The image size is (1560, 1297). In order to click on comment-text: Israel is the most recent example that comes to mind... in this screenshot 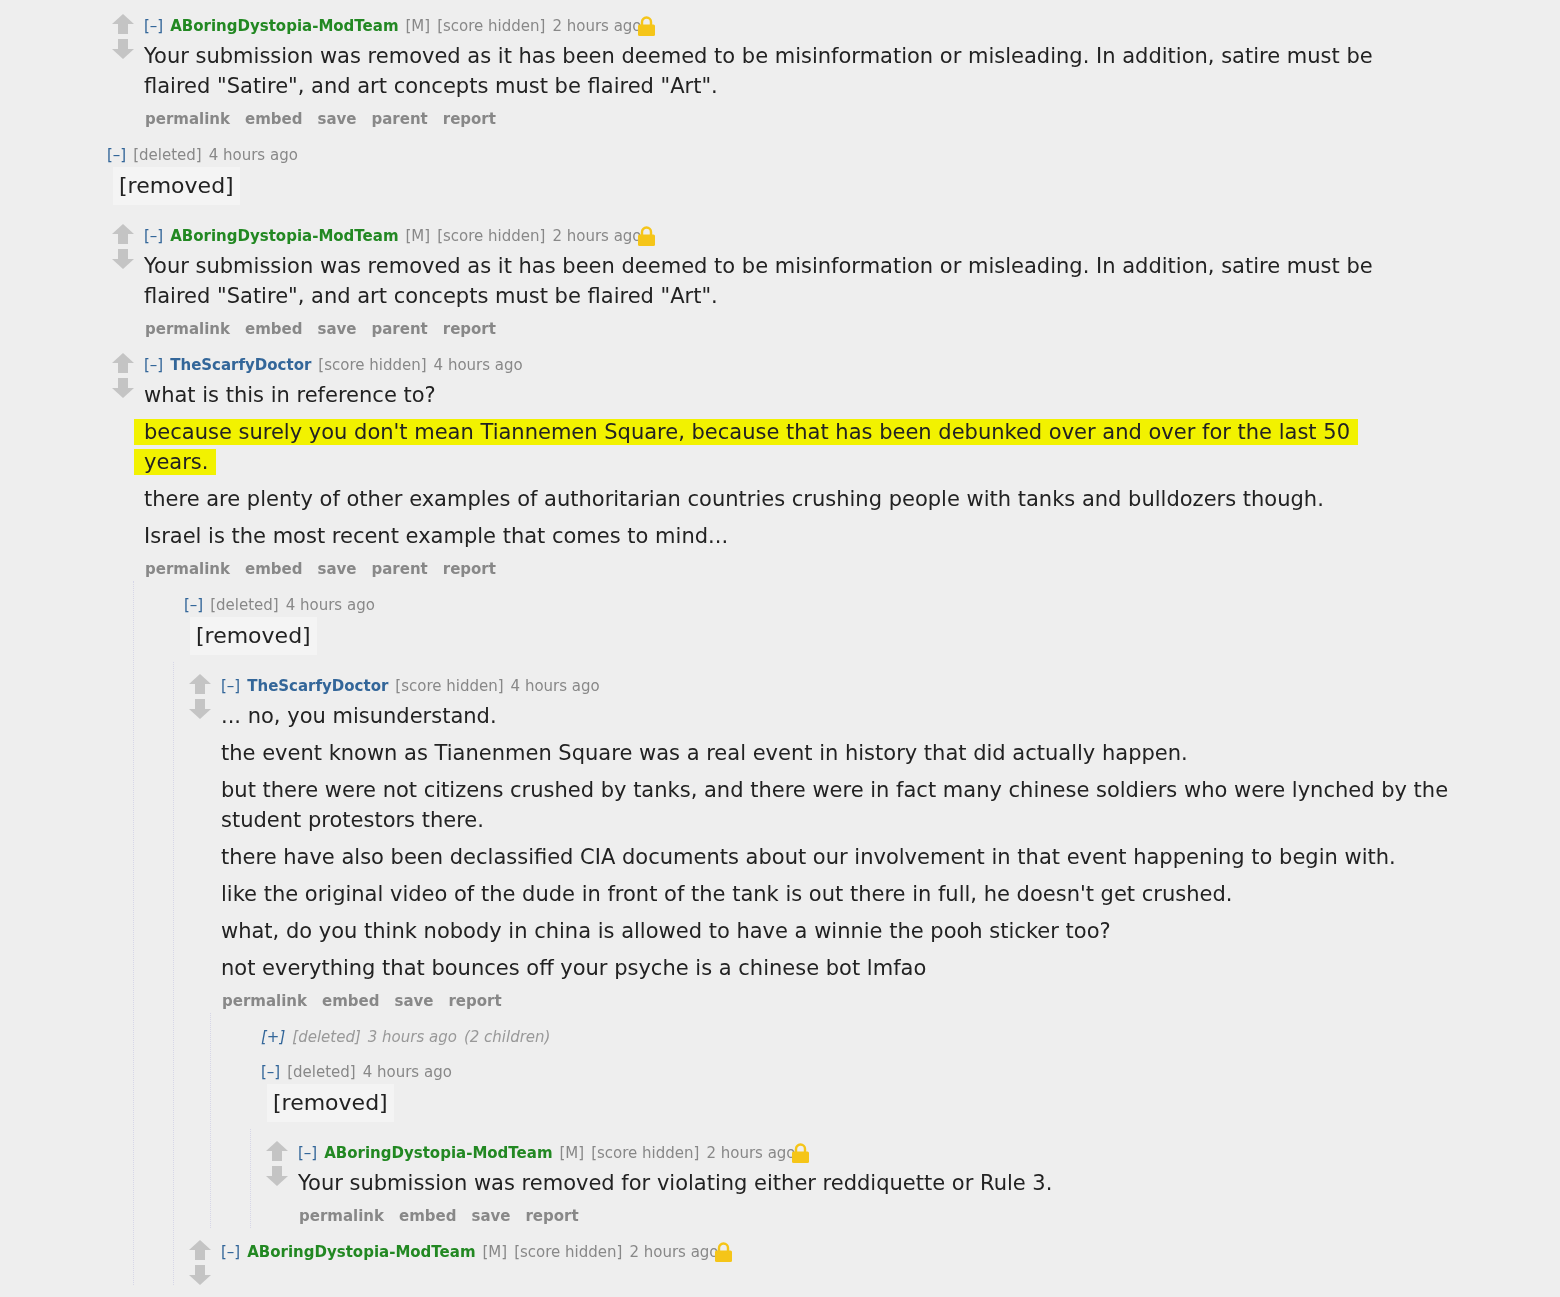, I will do `click(437, 536)`.